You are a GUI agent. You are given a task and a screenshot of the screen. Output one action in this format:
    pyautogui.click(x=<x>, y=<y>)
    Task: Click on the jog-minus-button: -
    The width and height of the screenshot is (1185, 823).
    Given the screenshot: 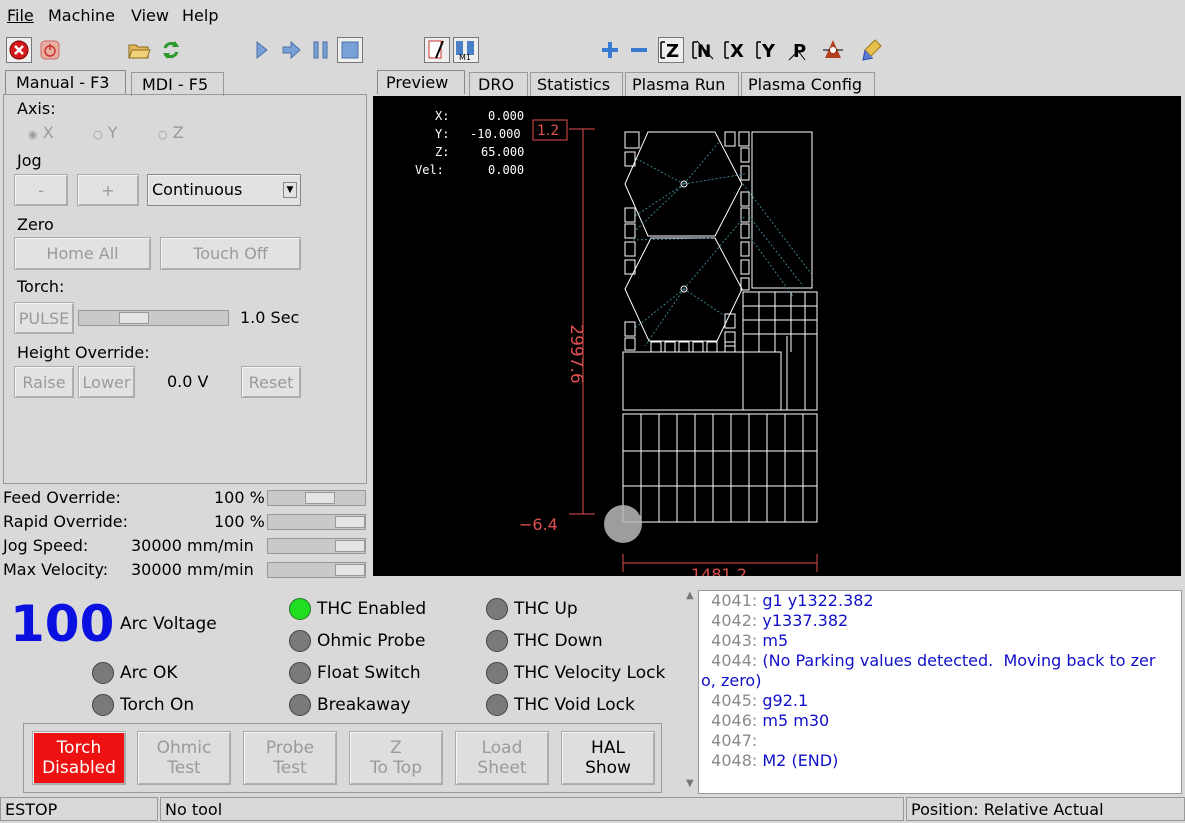 What is the action you would take?
    pyautogui.click(x=41, y=190)
    